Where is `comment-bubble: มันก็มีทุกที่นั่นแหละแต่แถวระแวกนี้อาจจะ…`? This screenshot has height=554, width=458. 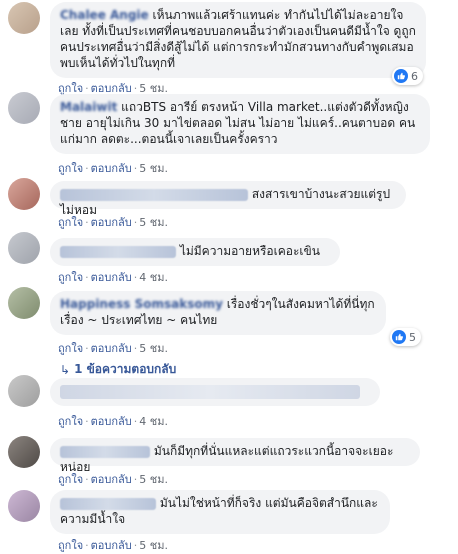
comment-bubble: มันก็มีทุกที่นั่นแหละแต่แถวระแวกนี้อาจจะ… is located at coordinates (235, 456).